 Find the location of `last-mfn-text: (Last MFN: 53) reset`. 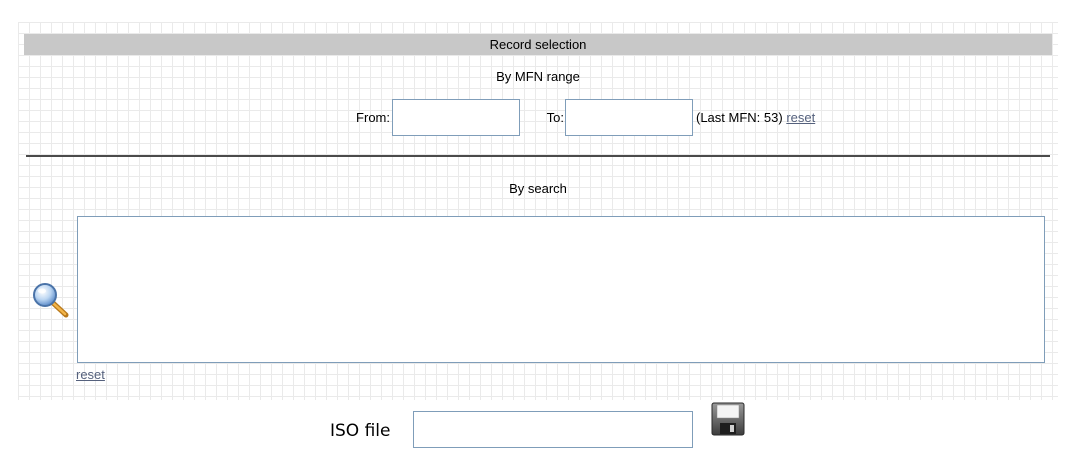

last-mfn-text: (Last MFN: 53) reset is located at coordinates (755, 117).